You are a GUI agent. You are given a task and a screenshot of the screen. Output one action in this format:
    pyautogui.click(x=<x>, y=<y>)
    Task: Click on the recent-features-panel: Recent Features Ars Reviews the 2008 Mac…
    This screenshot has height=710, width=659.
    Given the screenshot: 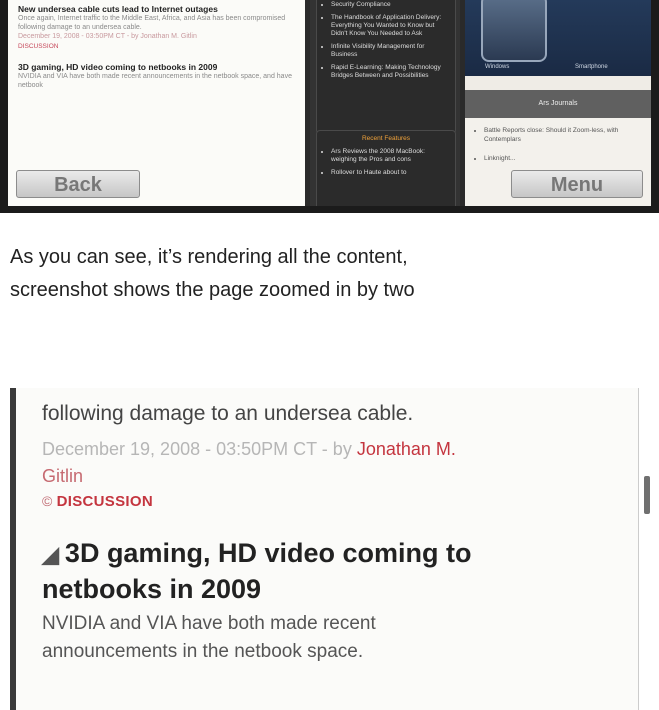 What is the action you would take?
    pyautogui.click(x=386, y=168)
    